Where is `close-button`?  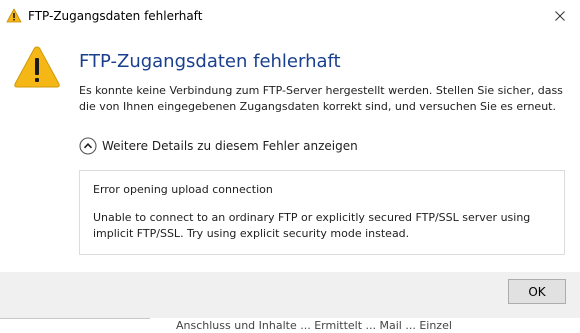
close-button is located at coordinates (560, 16).